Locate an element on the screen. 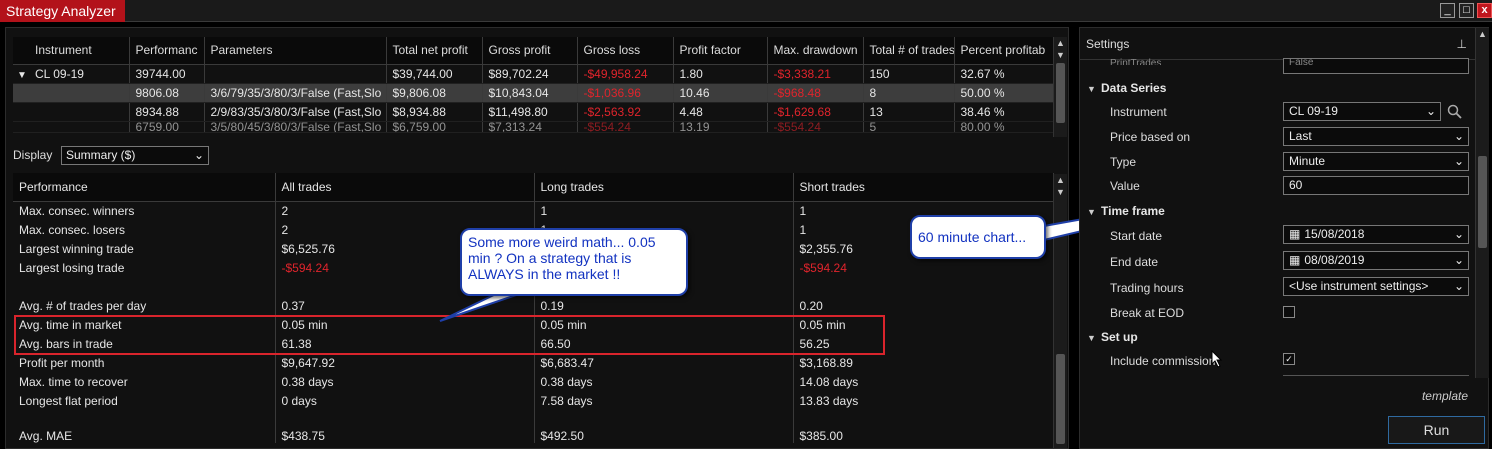 Image resolution: width=1492 pixels, height=449 pixels. search-icon is located at coordinates (1455, 112).